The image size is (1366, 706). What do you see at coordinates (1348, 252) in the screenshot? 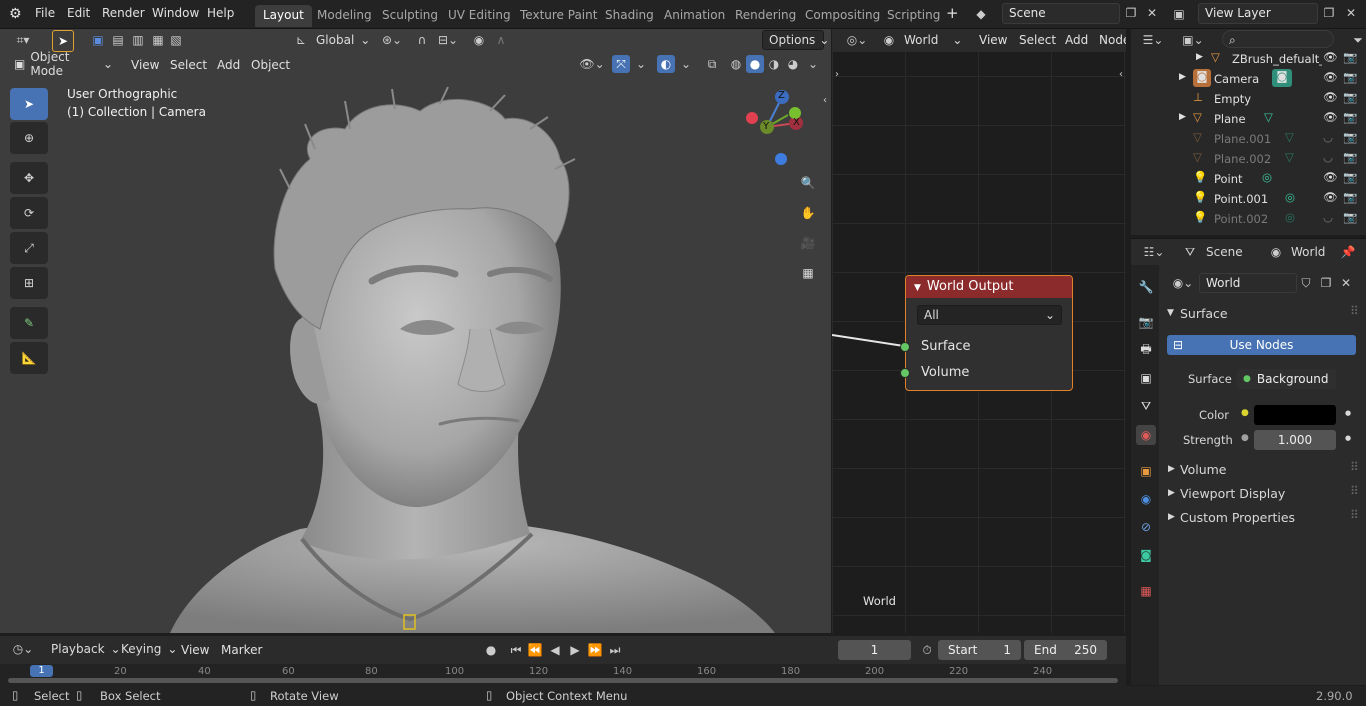
I see `pin-icon: 📌` at bounding box center [1348, 252].